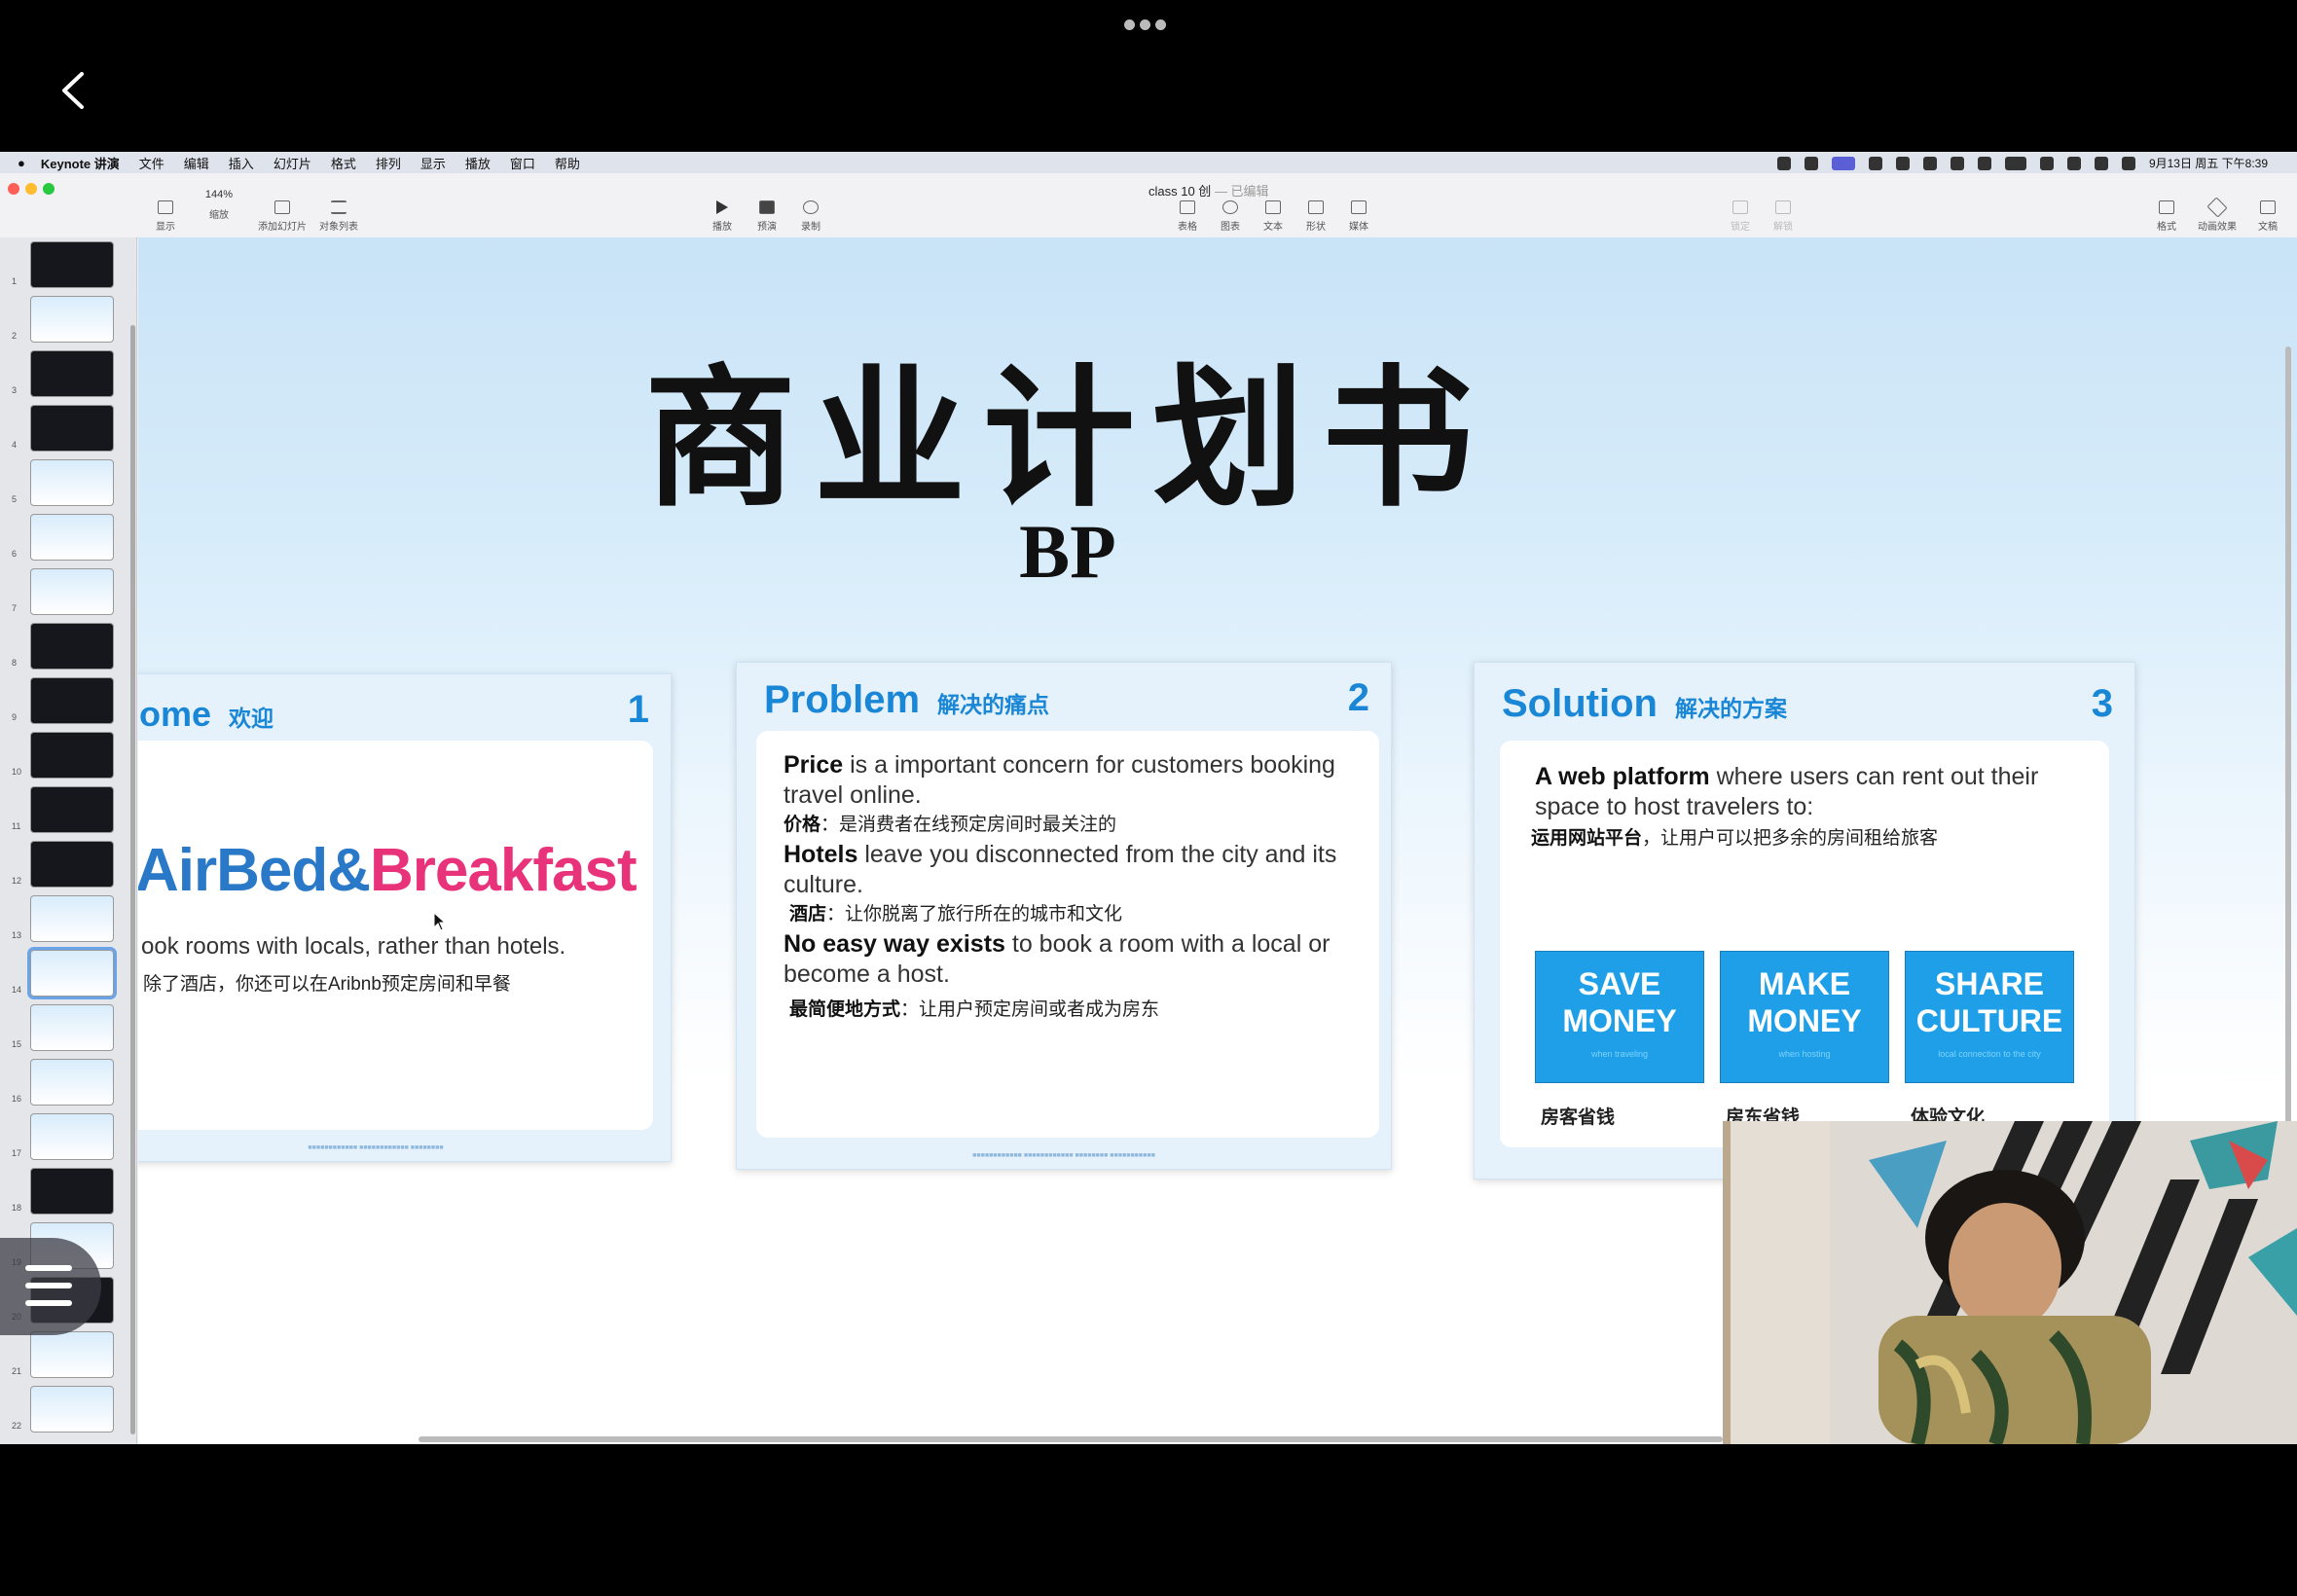 The image size is (2297, 1596). I want to click on slide-thumbnail-number: 5, so click(15, 499).